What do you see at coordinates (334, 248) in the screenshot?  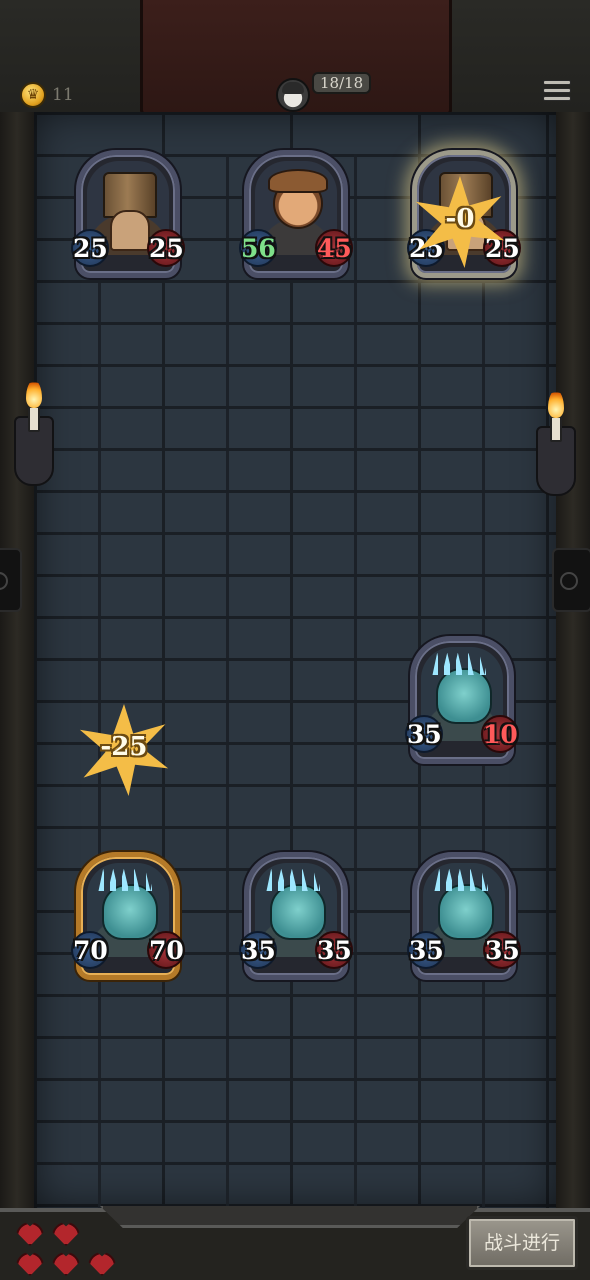 I see `health-stat: 45` at bounding box center [334, 248].